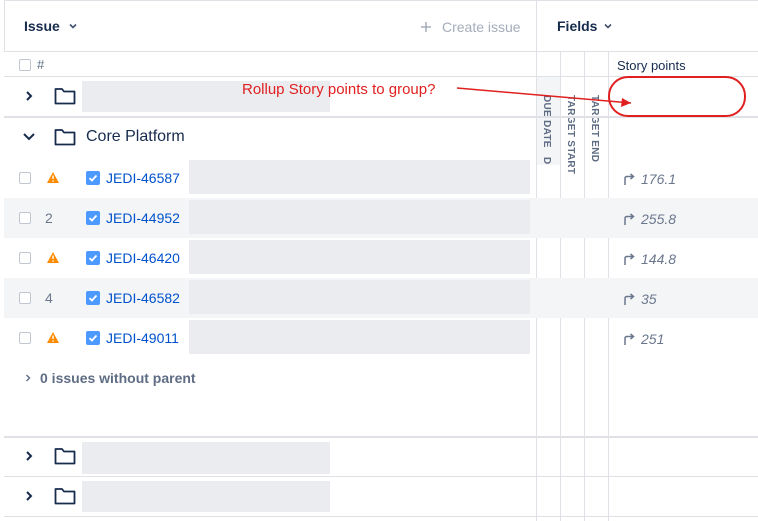 The height and width of the screenshot is (521, 758). I want to click on issue-key-link: JEDI-46582, so click(143, 298).